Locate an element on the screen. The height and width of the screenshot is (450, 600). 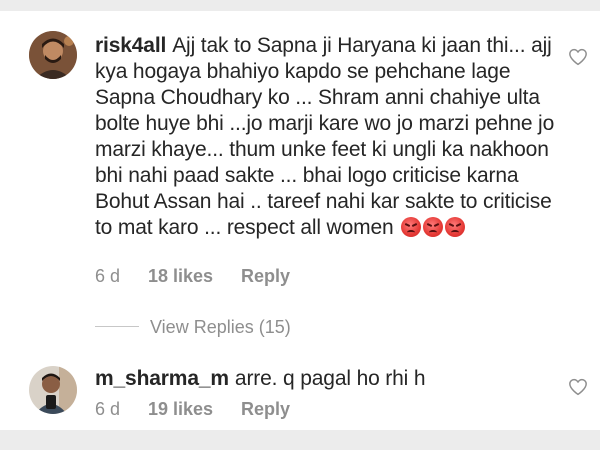
comment-text: arre. q pagal ho rhi h is located at coordinates (330, 378).